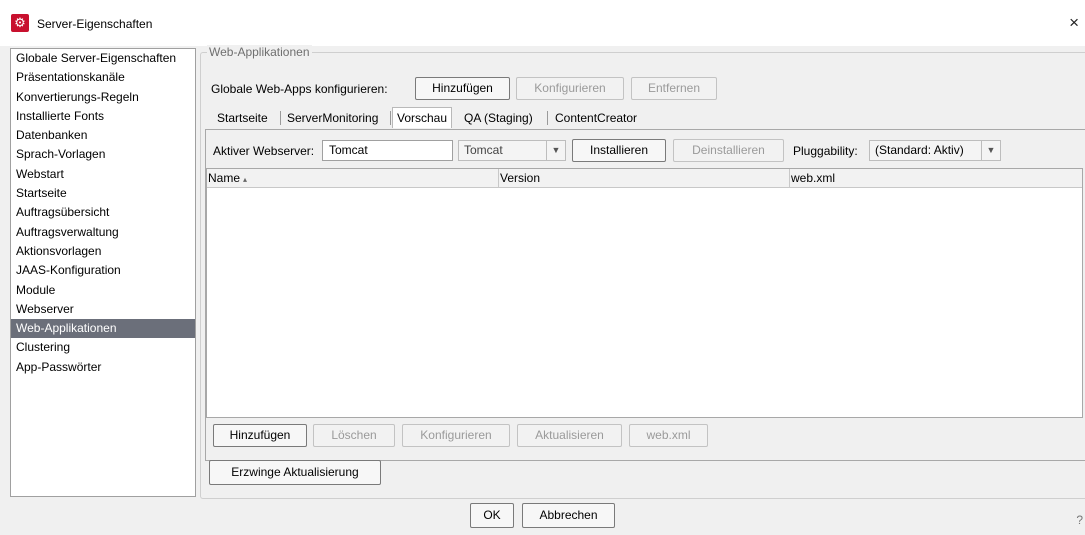 This screenshot has width=1085, height=535. What do you see at coordinates (542, 23) in the screenshot?
I see `title-bar: ⚙ Server-Eigenschaften ×` at bounding box center [542, 23].